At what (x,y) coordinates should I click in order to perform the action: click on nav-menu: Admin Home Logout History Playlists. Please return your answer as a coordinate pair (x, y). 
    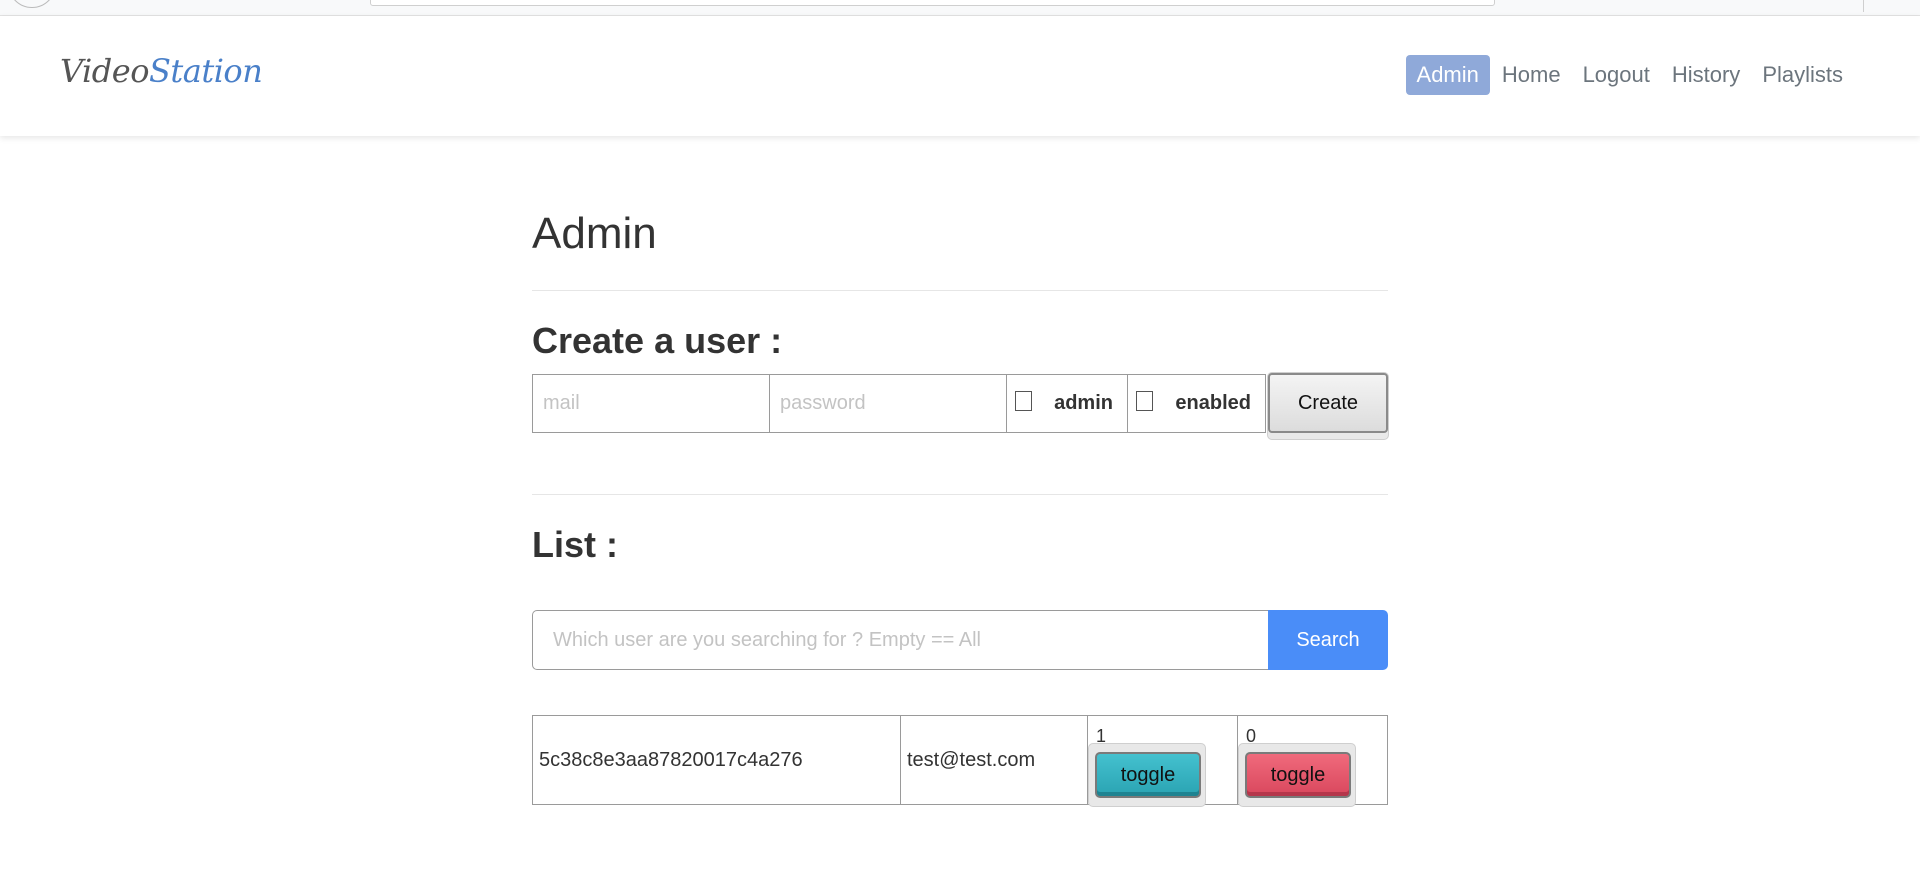
    Looking at the image, I should click on (1629, 75).